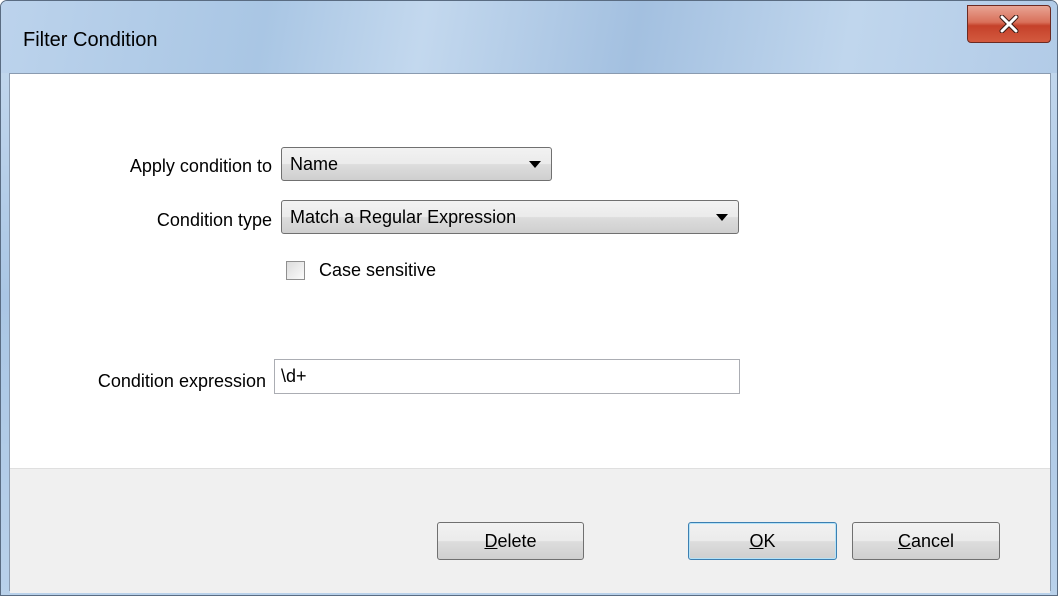 The height and width of the screenshot is (596, 1058). I want to click on title-bar: Filter Condition, so click(529, 37).